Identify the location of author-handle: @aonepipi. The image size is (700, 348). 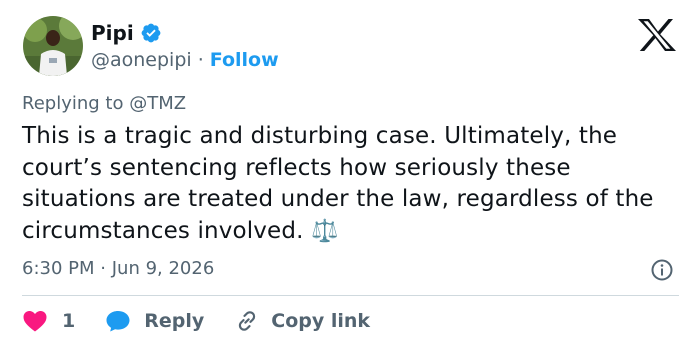
(141, 60).